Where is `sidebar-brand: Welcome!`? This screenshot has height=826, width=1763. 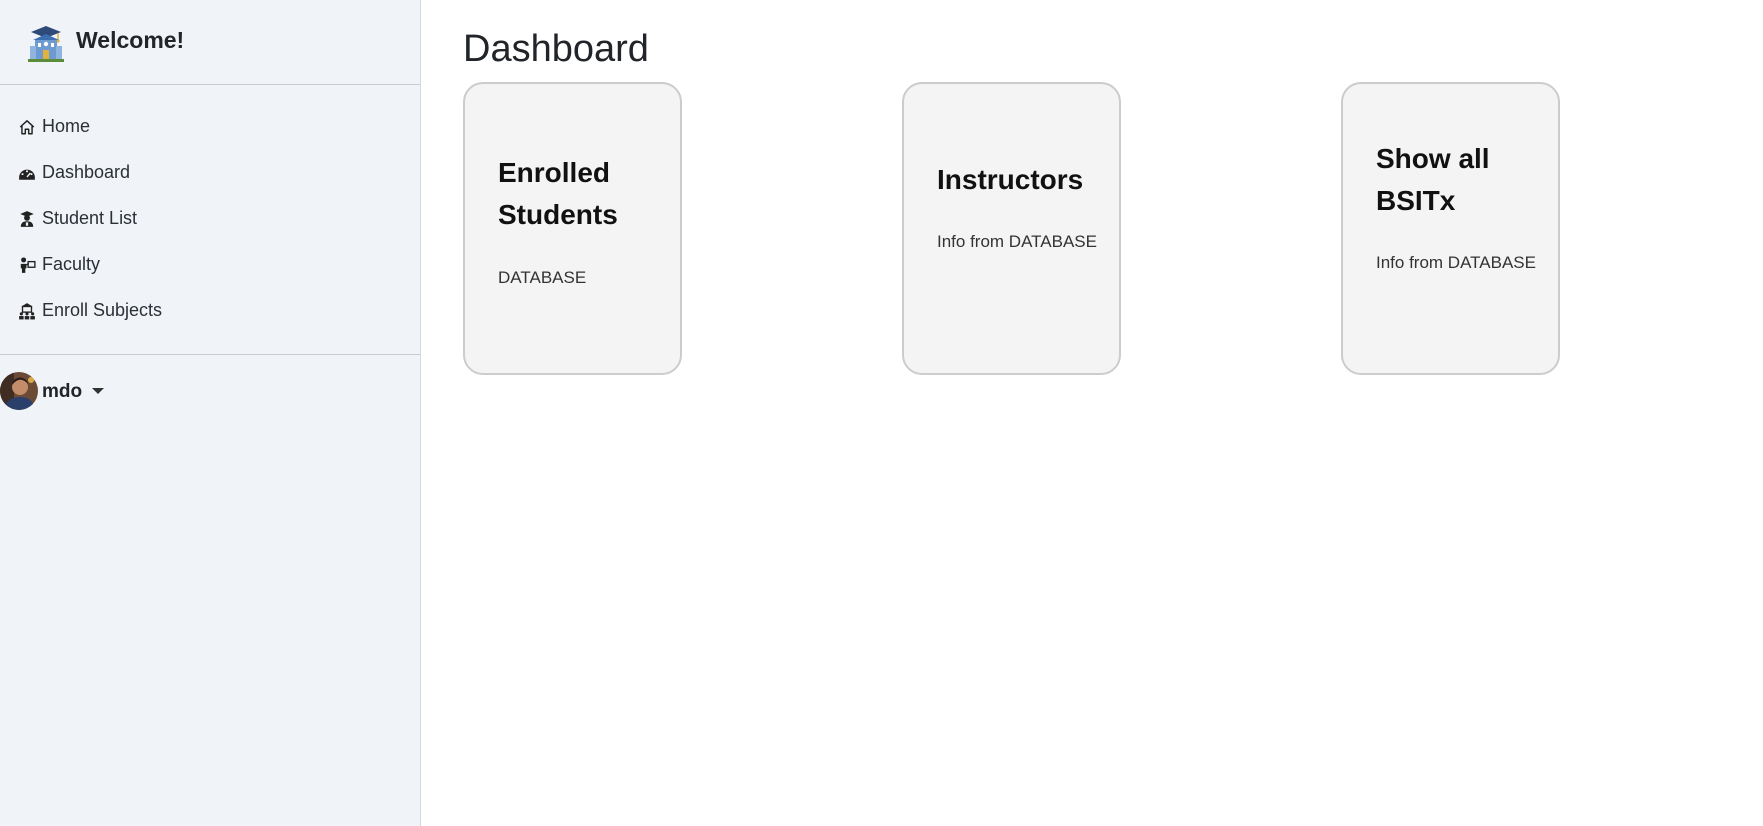 sidebar-brand: Welcome! is located at coordinates (210, 42).